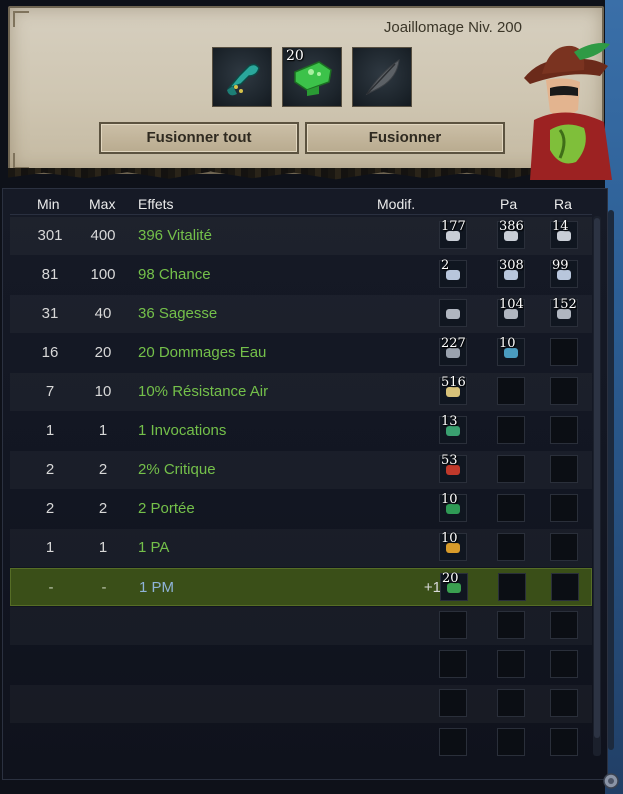 The image size is (623, 794). I want to click on effect-label: 2% Critique, so click(177, 469).